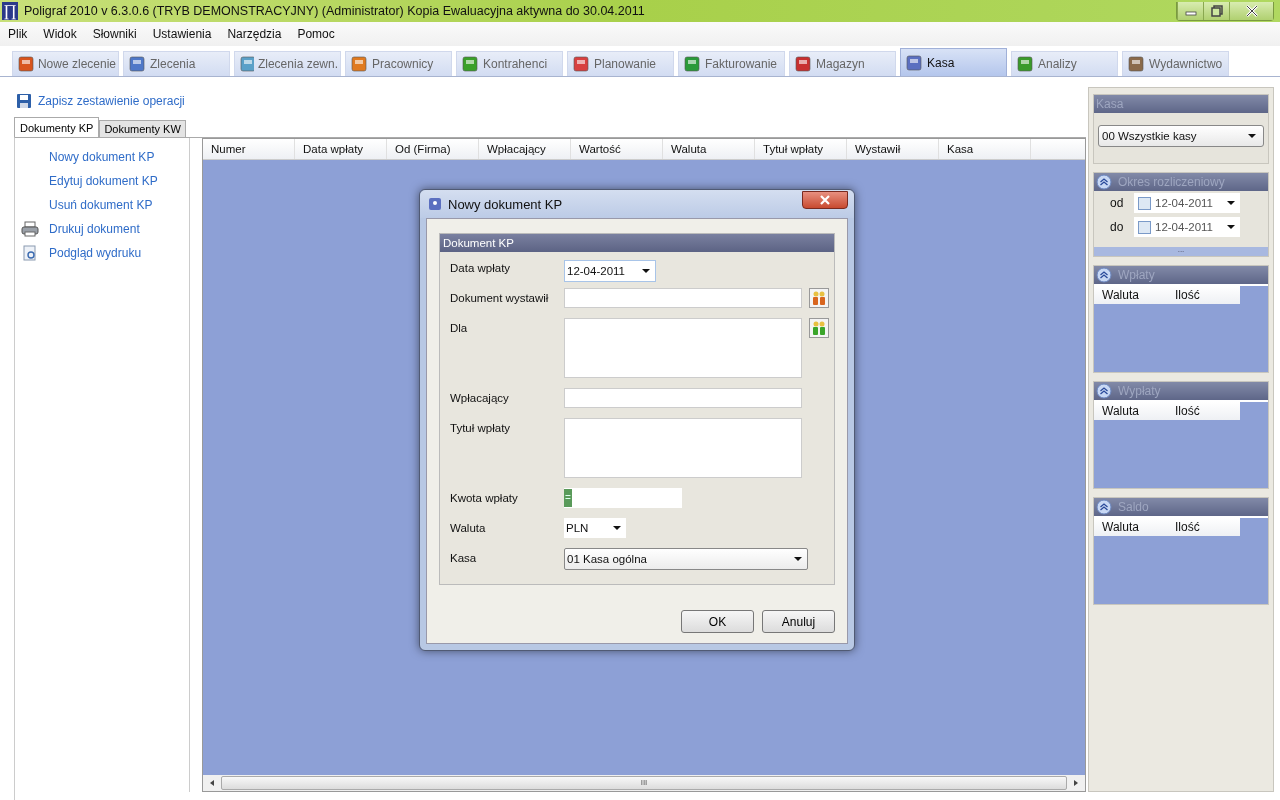 The image size is (1280, 800). I want to click on field-label: Tytuł wpłaty, so click(481, 427).